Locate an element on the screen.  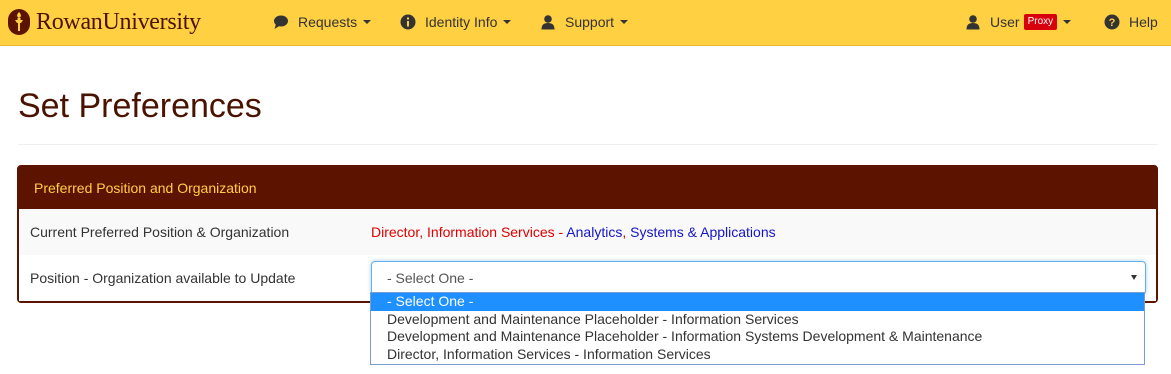
divider is located at coordinates (587, 144).